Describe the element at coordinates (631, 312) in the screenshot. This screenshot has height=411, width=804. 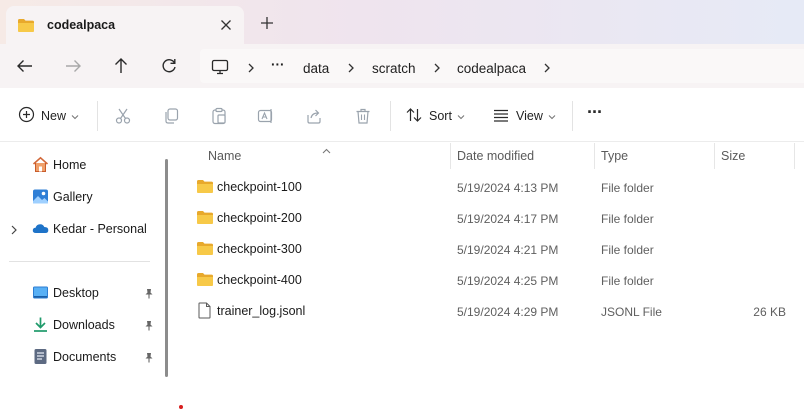
I see `file-type: JSONL File` at that location.